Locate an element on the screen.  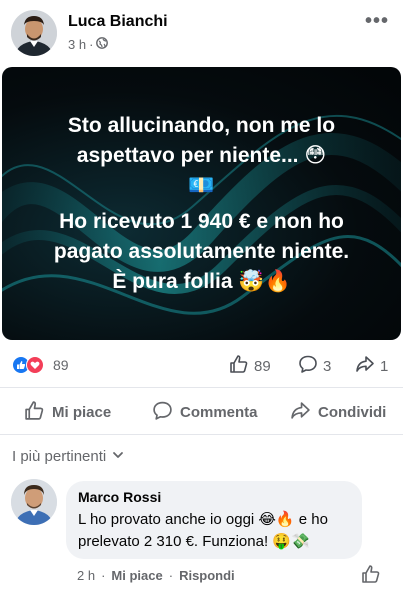
reactions-row: 89 89 3 1 is located at coordinates (201, 365).